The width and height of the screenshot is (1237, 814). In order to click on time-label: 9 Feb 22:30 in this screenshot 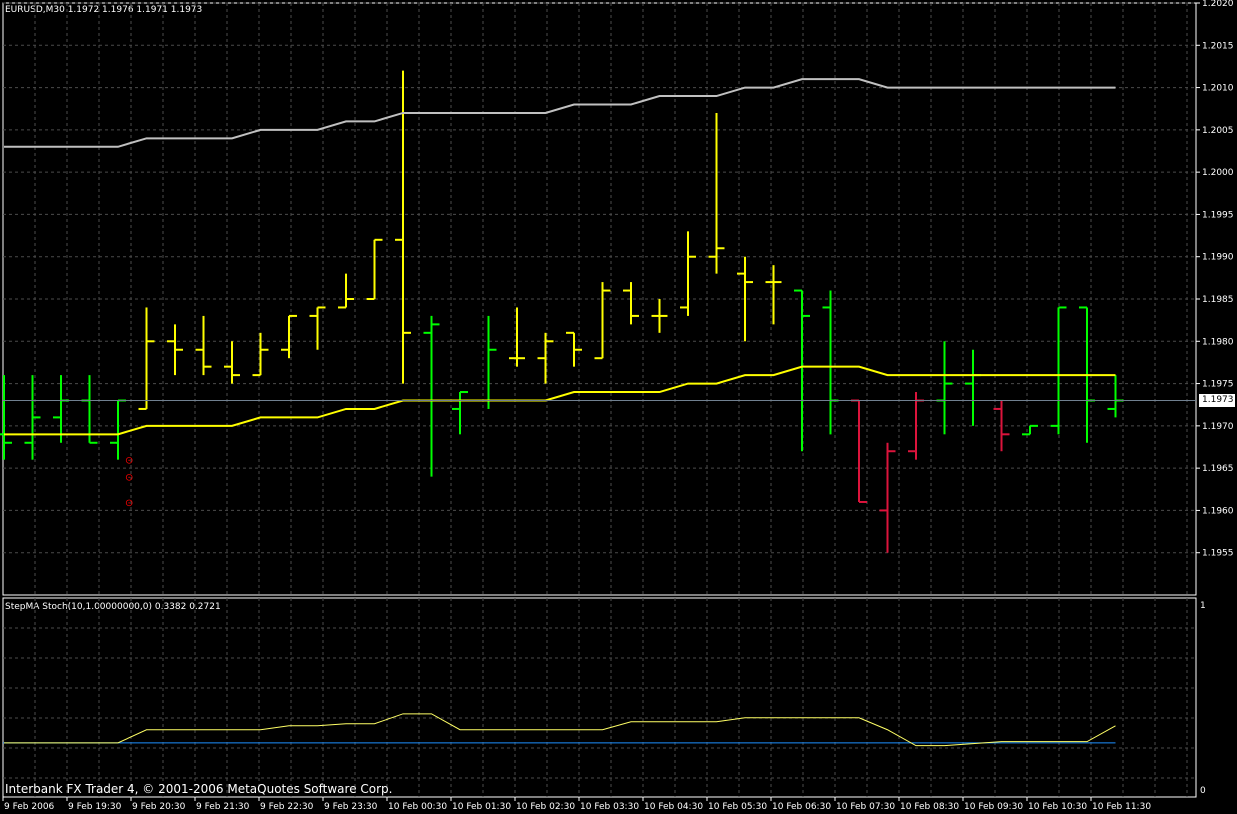, I will do `click(287, 807)`.